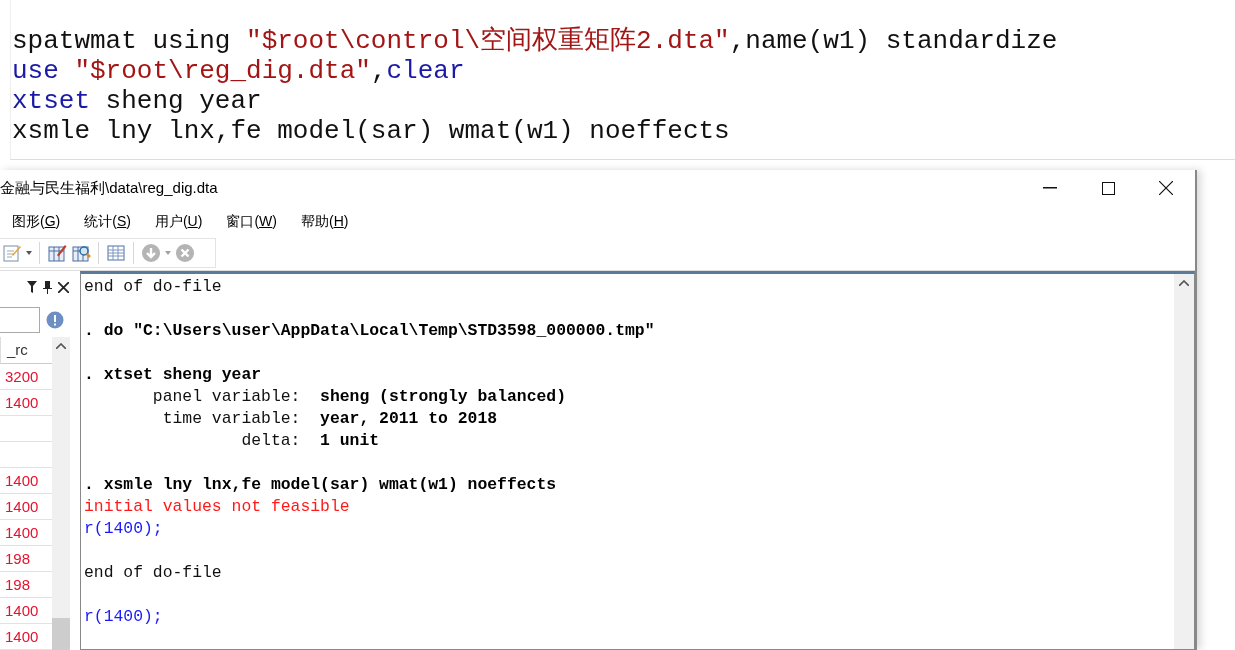  I want to click on editor-icon, so click(57, 253).